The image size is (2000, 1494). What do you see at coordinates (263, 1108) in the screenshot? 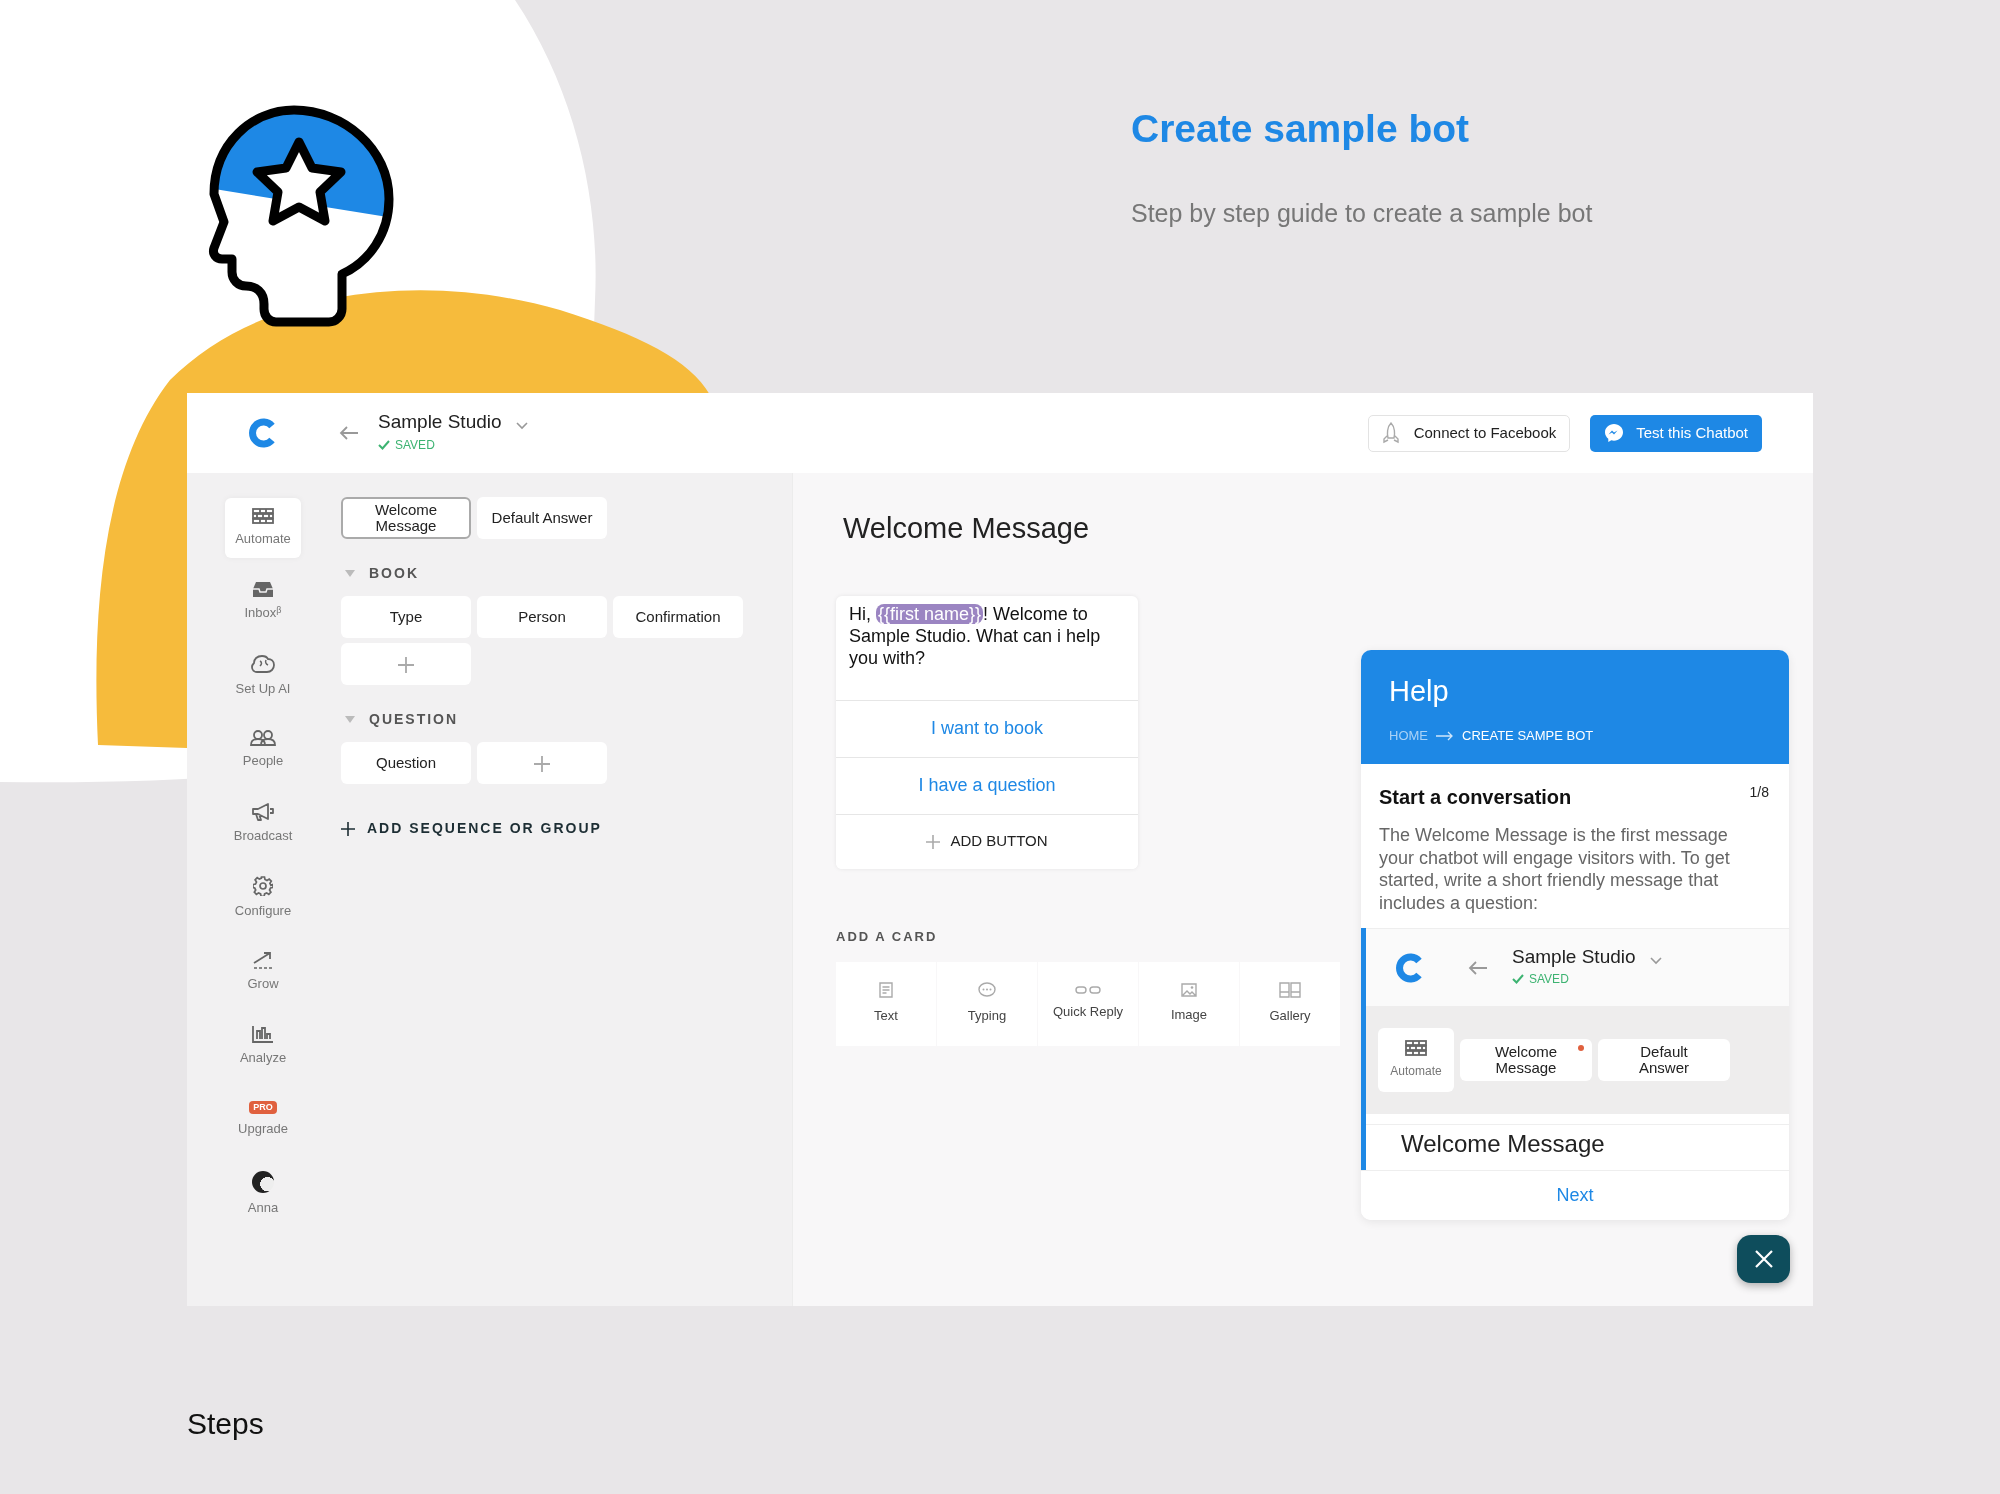
I see `pro-badge: PRO` at bounding box center [263, 1108].